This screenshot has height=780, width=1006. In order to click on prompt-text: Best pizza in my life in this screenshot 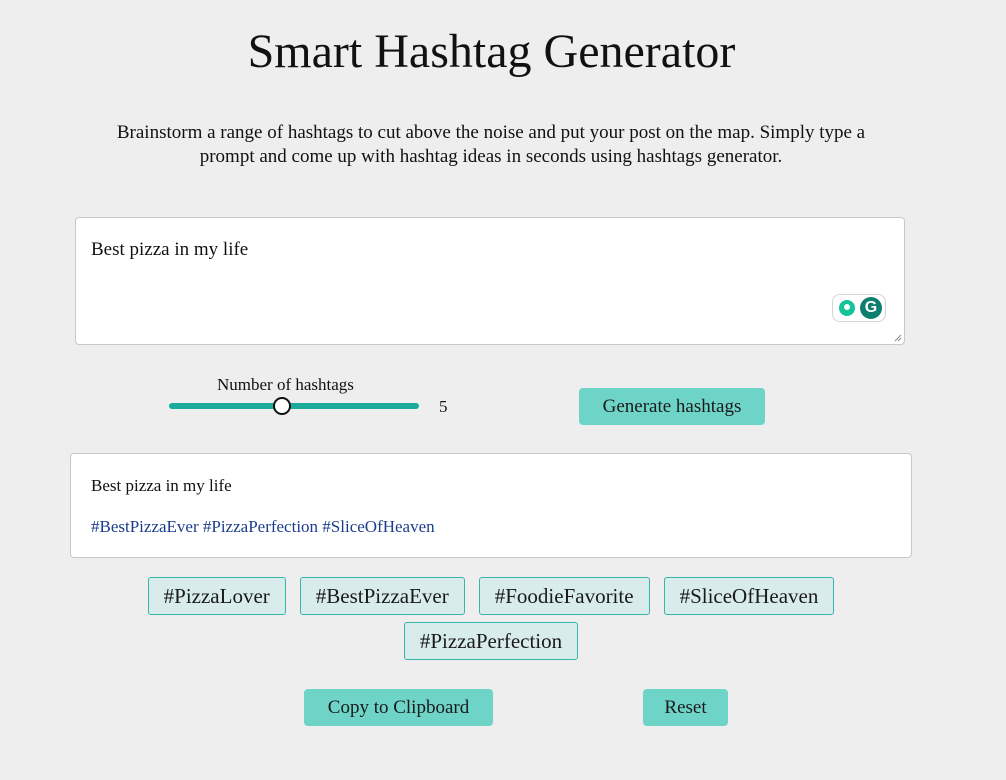, I will do `click(170, 249)`.